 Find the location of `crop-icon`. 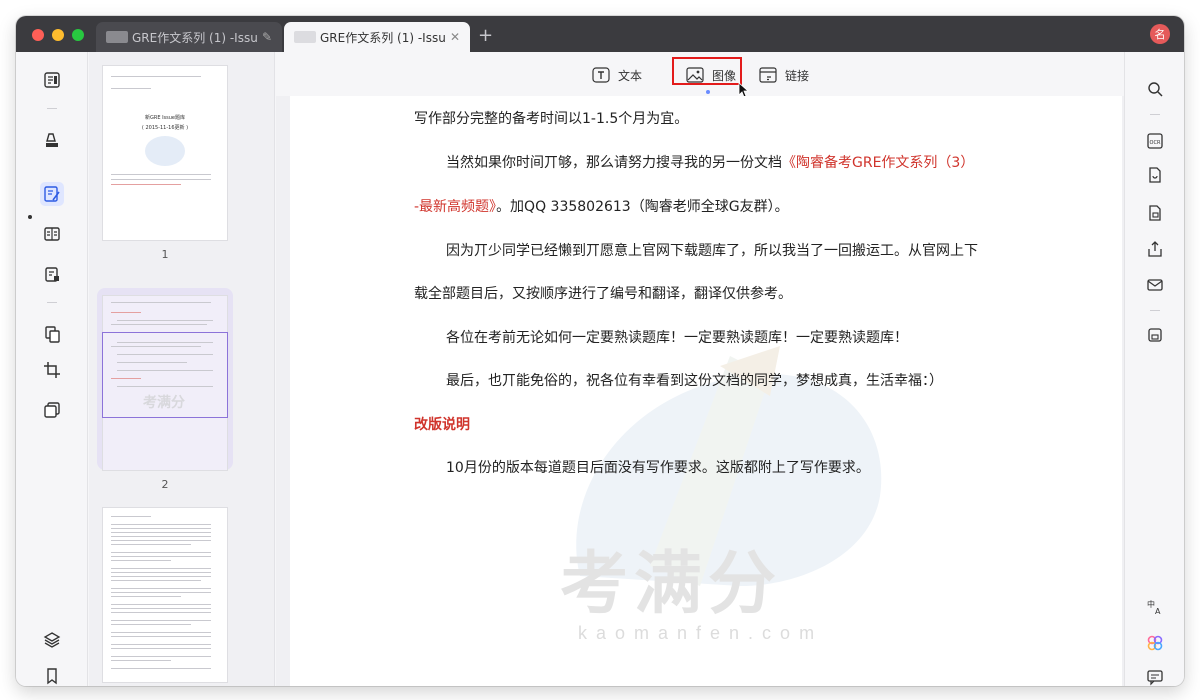

crop-icon is located at coordinates (52, 370).